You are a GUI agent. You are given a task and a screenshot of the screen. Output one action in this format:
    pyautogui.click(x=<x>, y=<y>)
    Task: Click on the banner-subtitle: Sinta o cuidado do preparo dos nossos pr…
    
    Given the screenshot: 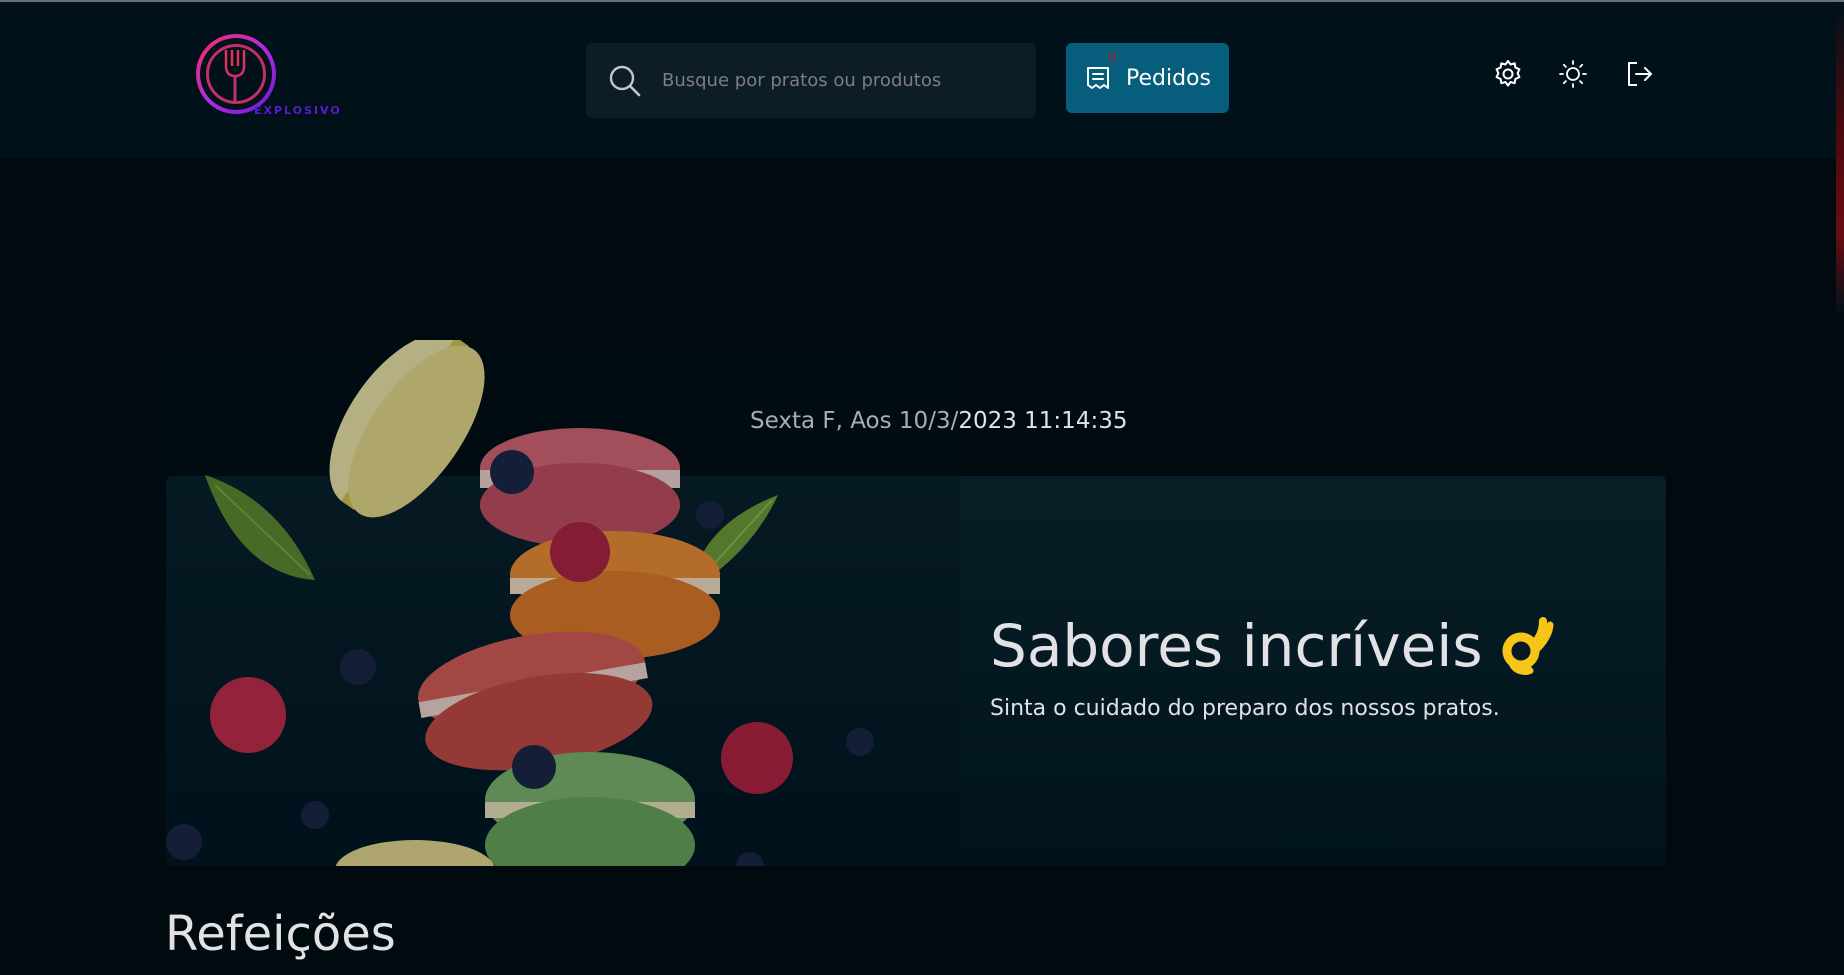 What is the action you would take?
    pyautogui.click(x=1245, y=708)
    